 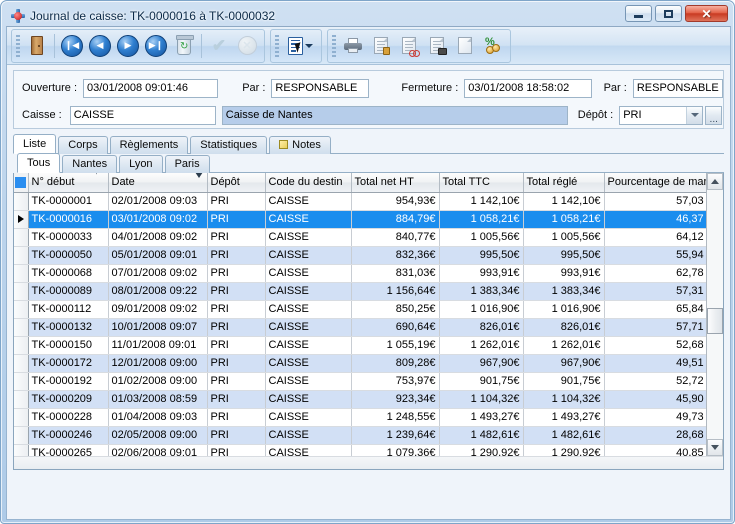 I want to click on cell-date: 12/01/2008 09:00, so click(x=158, y=363).